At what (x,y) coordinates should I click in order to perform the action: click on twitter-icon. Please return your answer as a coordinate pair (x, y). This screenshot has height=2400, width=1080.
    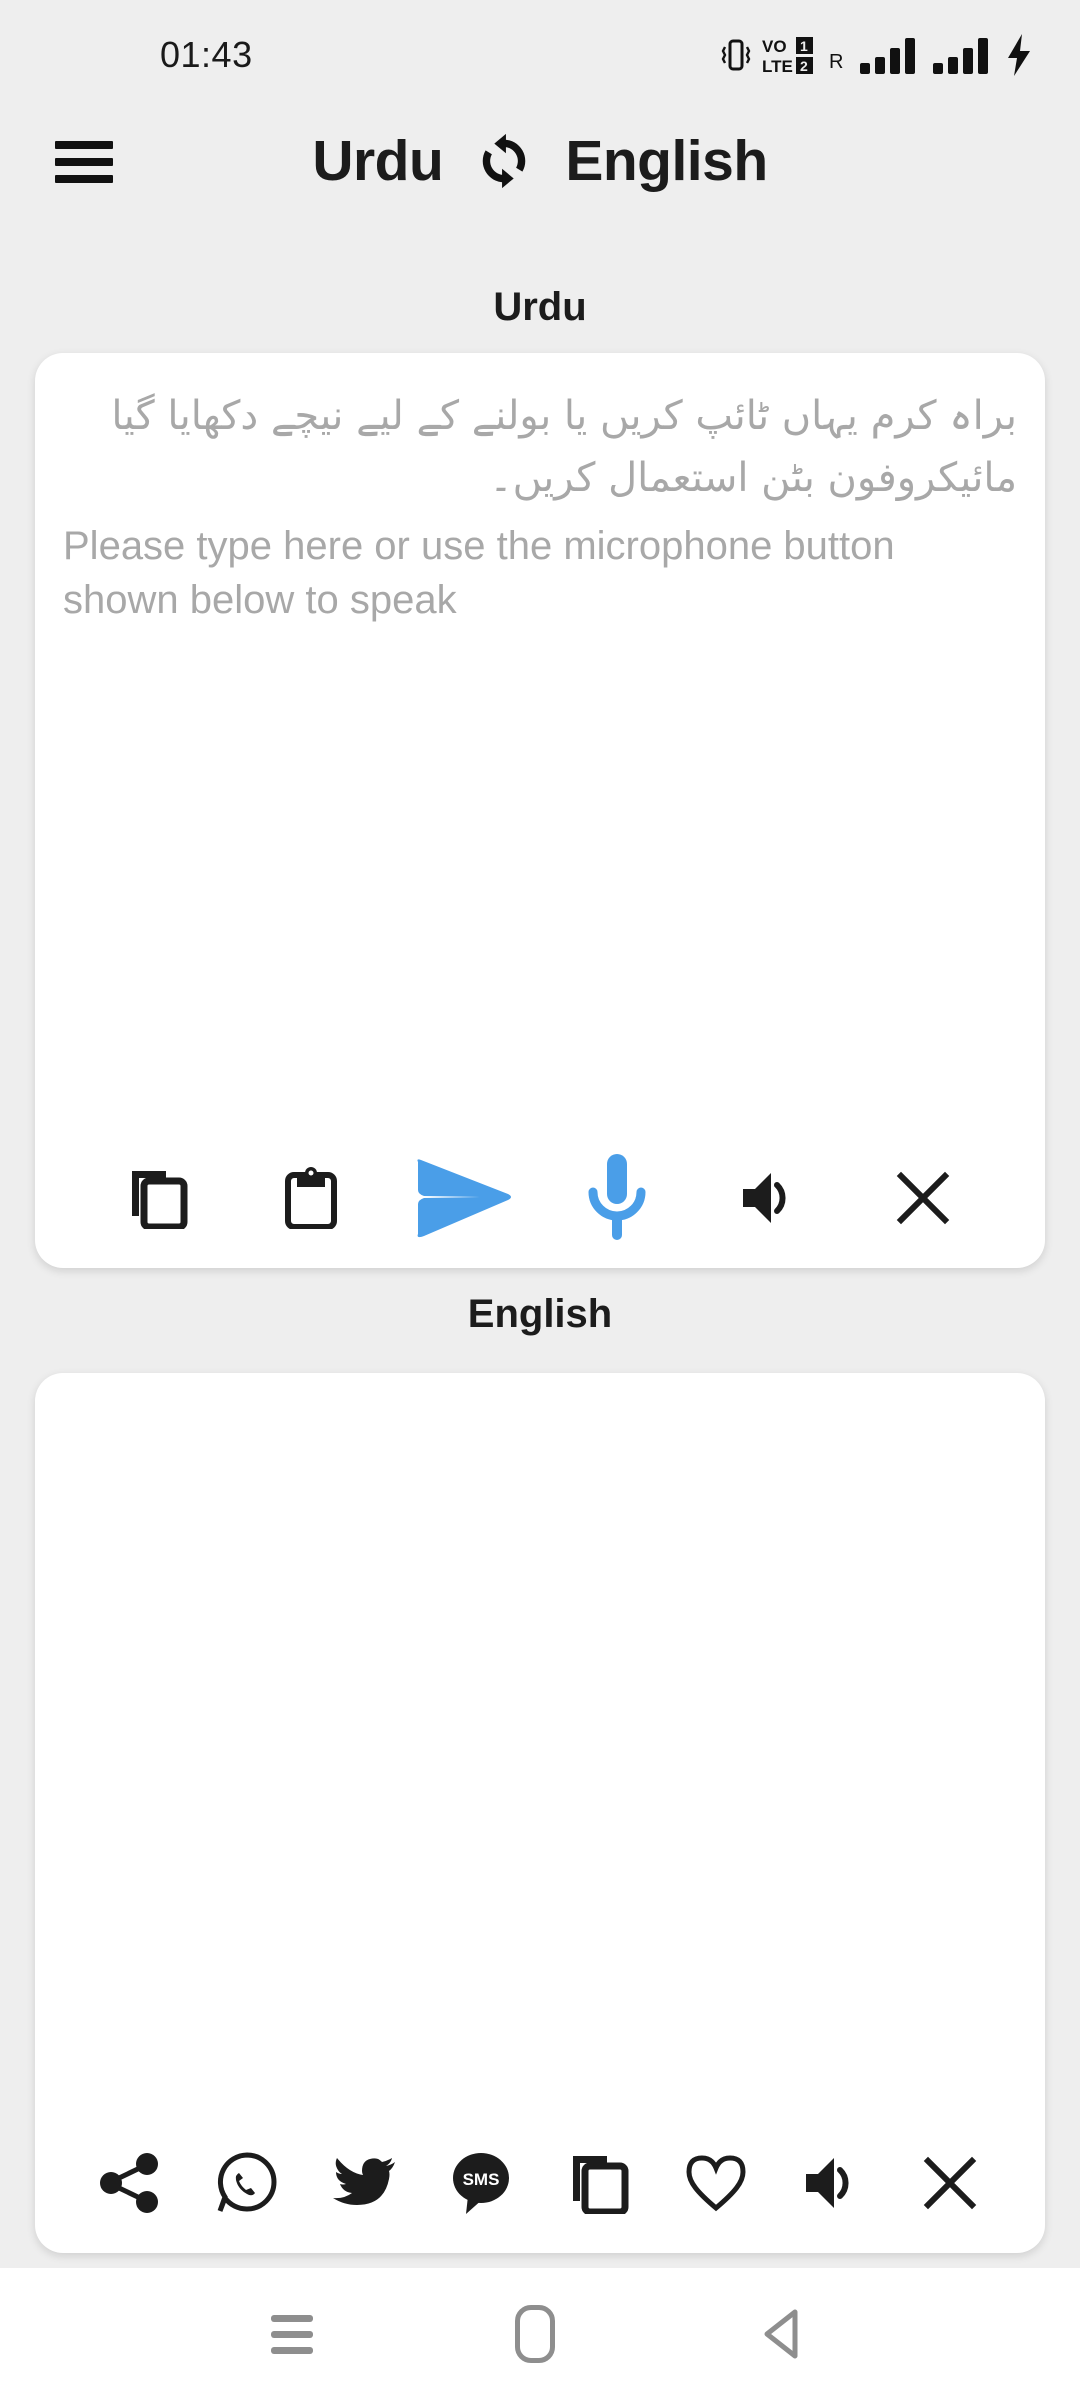
    Looking at the image, I should click on (364, 2181).